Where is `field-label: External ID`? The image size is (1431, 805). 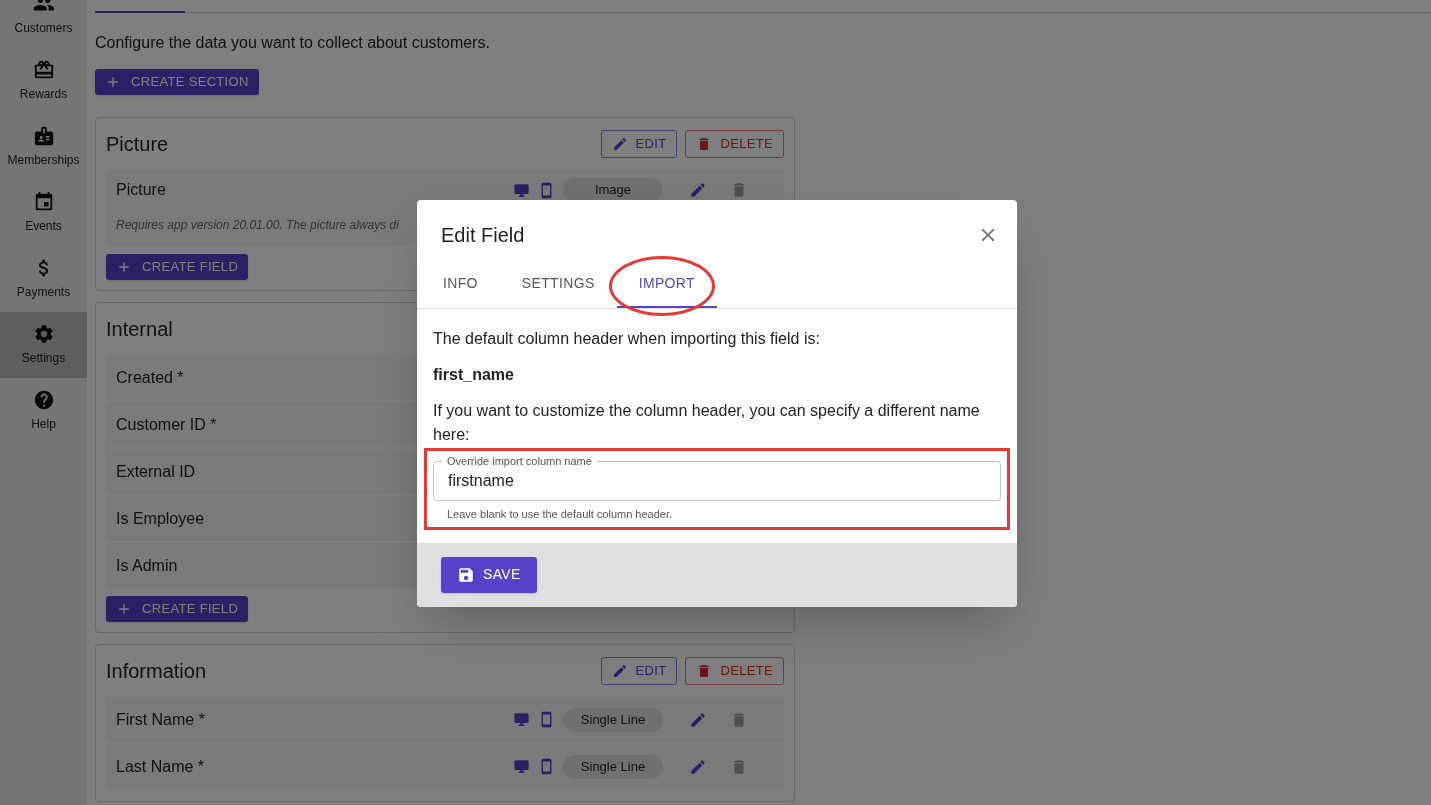 field-label: External ID is located at coordinates (156, 471).